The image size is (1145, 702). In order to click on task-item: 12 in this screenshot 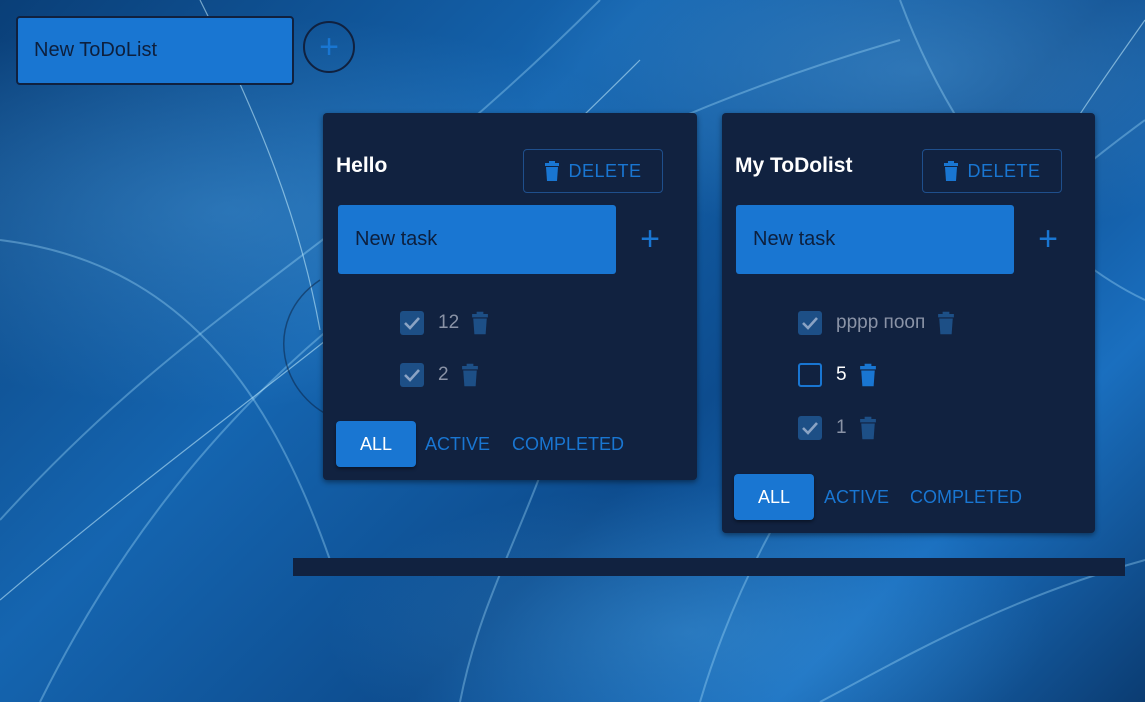, I will do `click(444, 323)`.